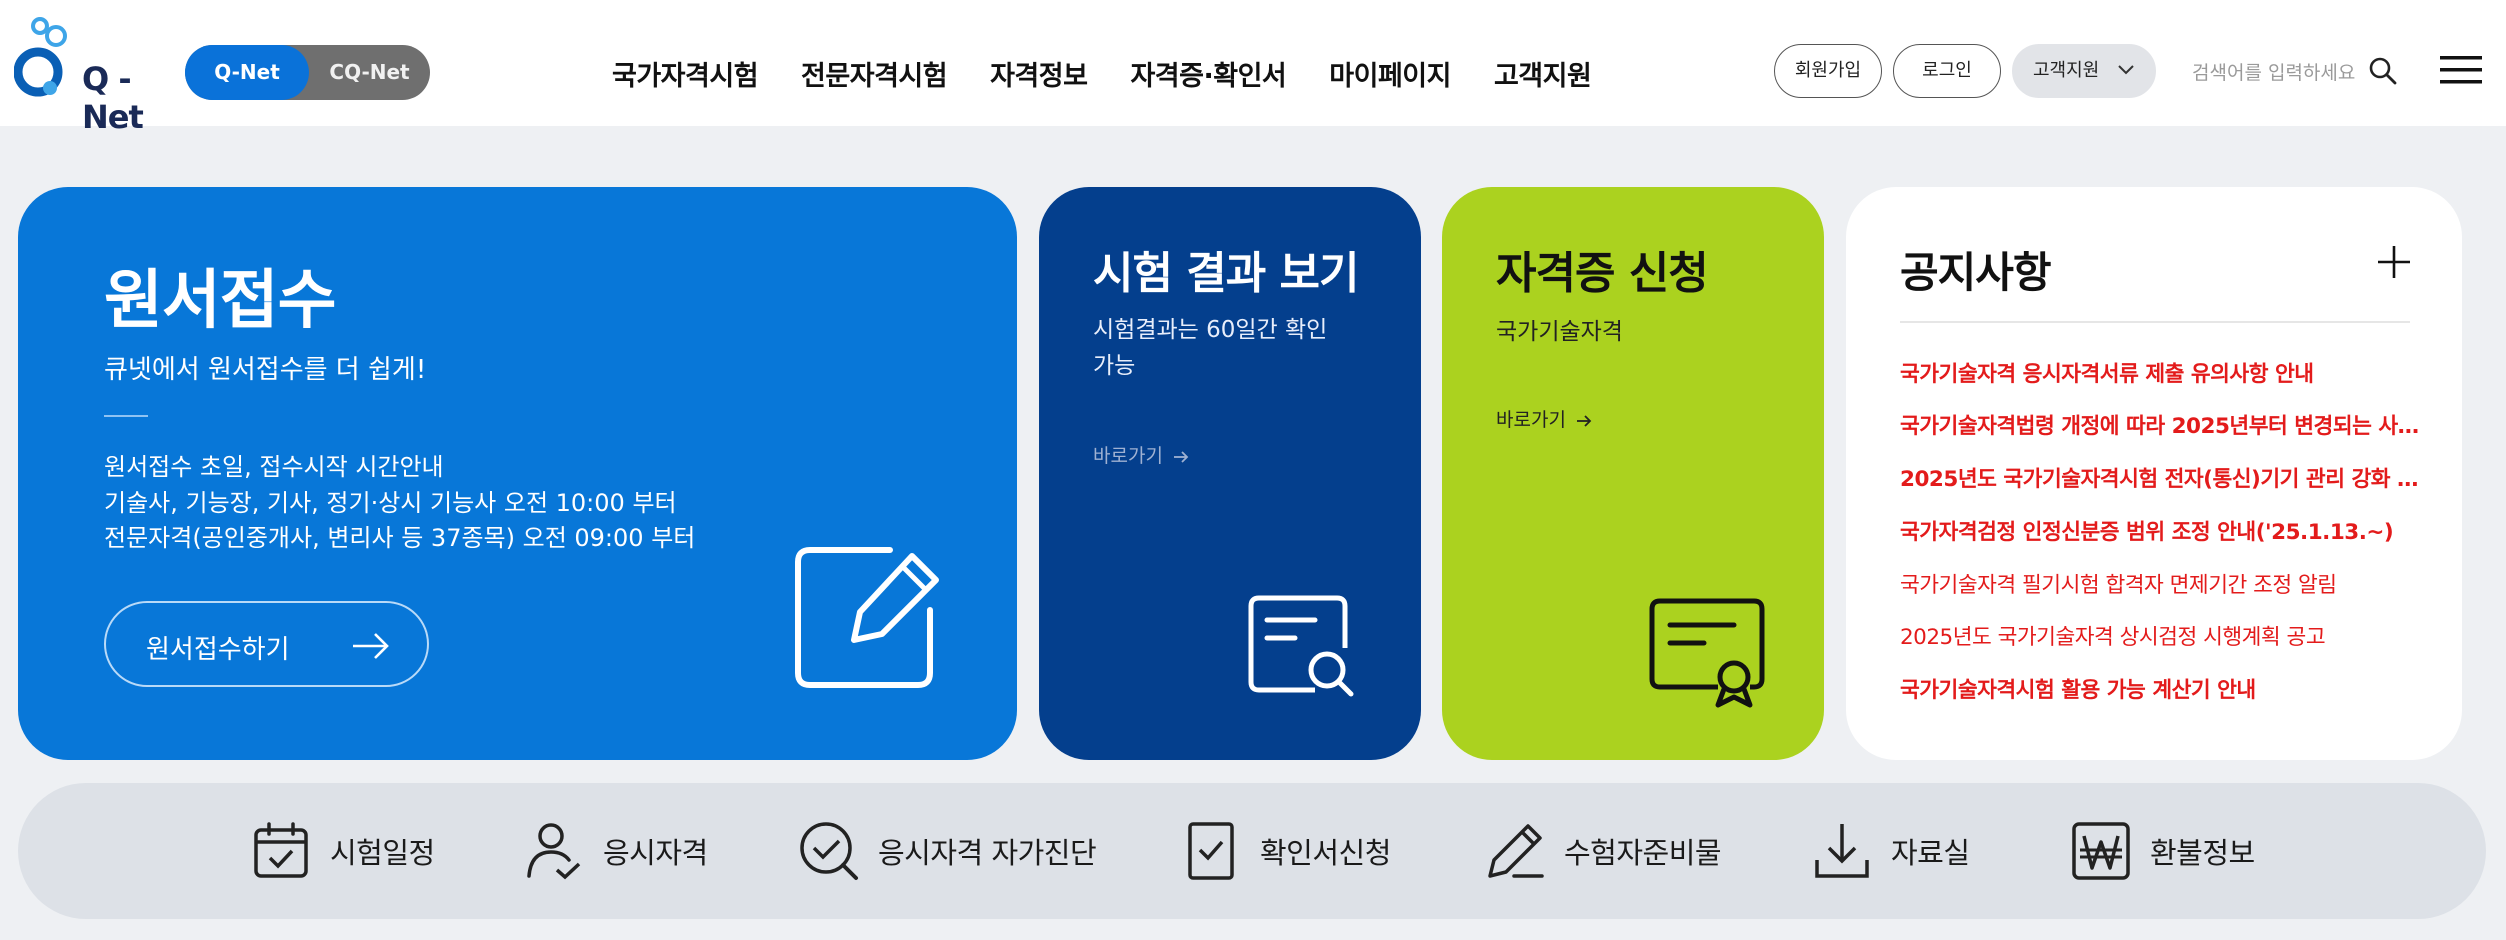  Describe the element at coordinates (2461, 70) in the screenshot. I see `hamburger-menu-icon` at that location.